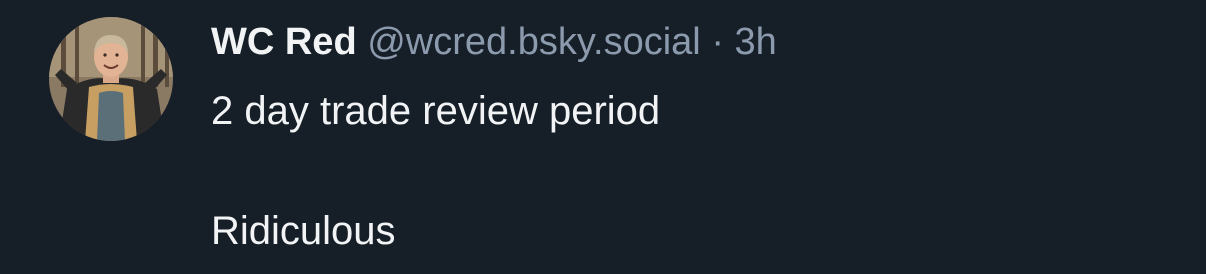  I want to click on author-display-name: WC Red, so click(284, 42).